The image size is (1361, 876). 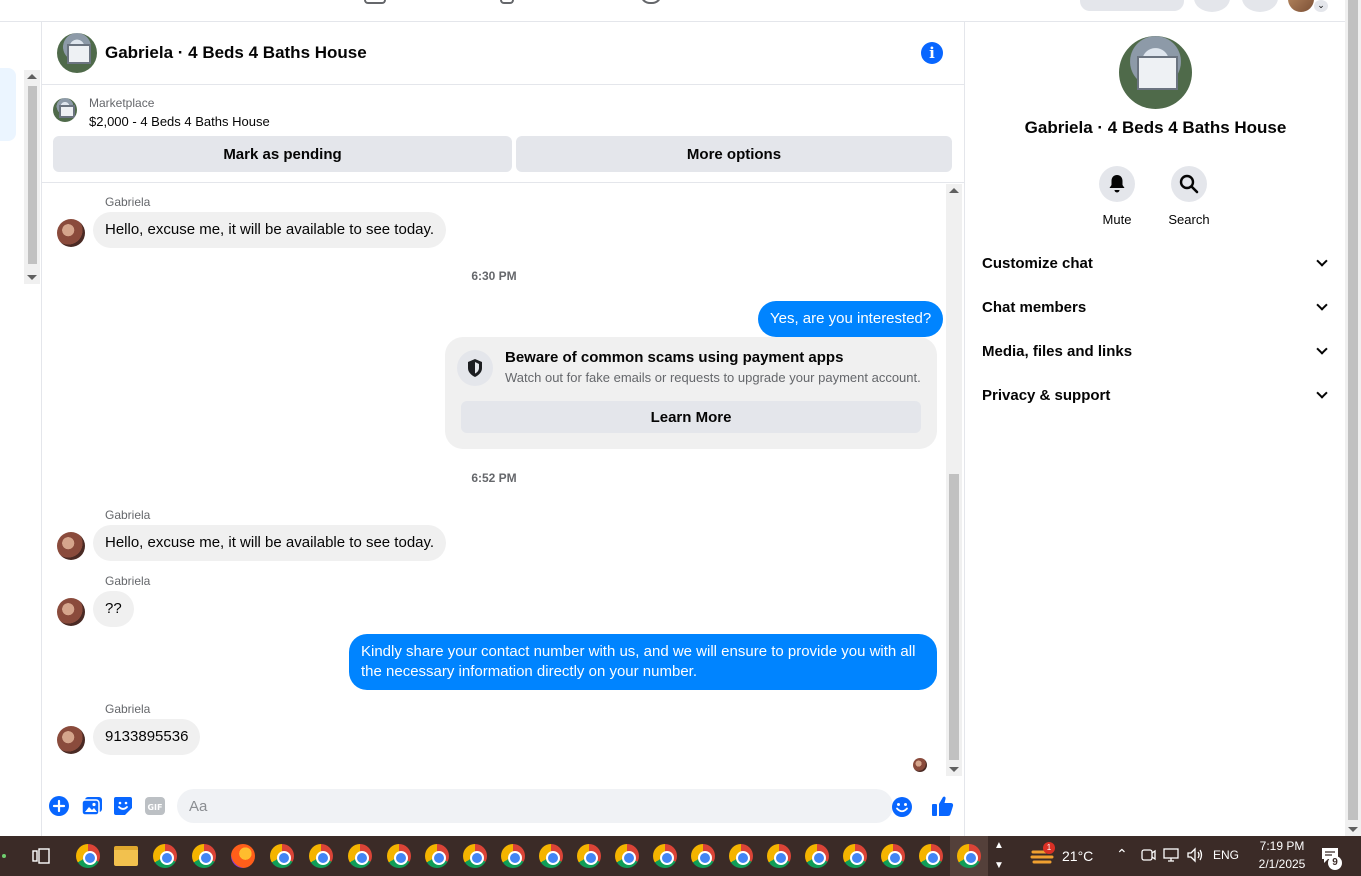 I want to click on more-options-button: More options, so click(x=734, y=154).